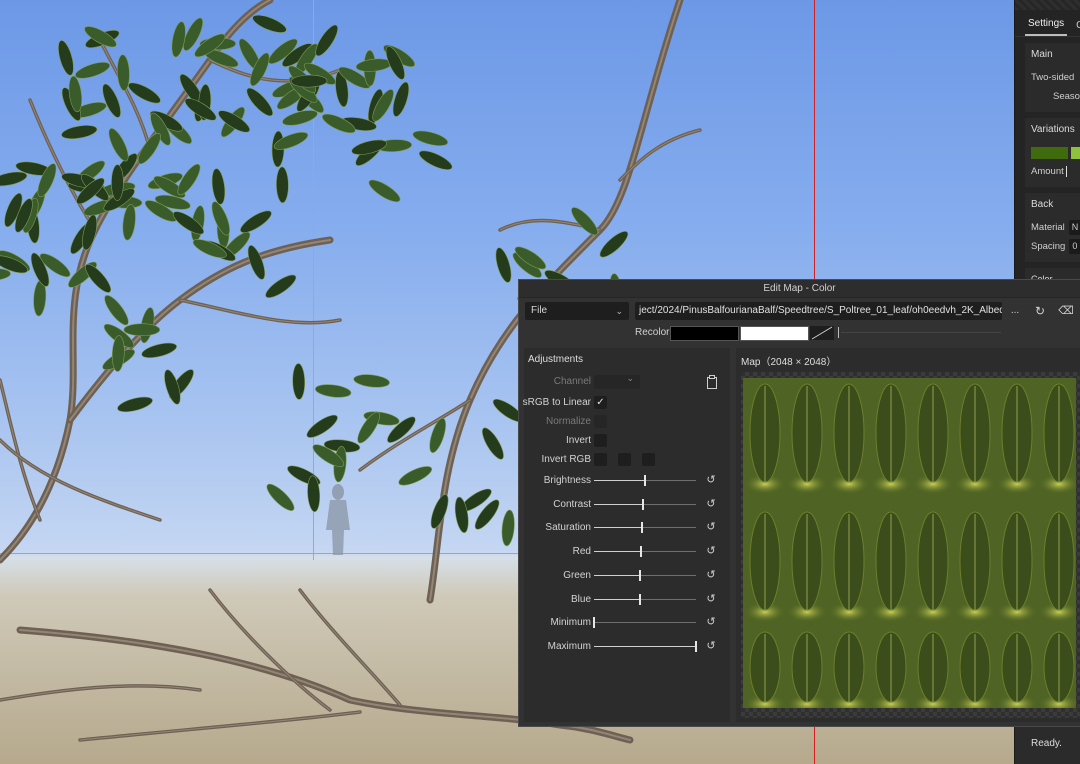 The width and height of the screenshot is (1080, 764). I want to click on clear-icon: ⌫, so click(1066, 311).